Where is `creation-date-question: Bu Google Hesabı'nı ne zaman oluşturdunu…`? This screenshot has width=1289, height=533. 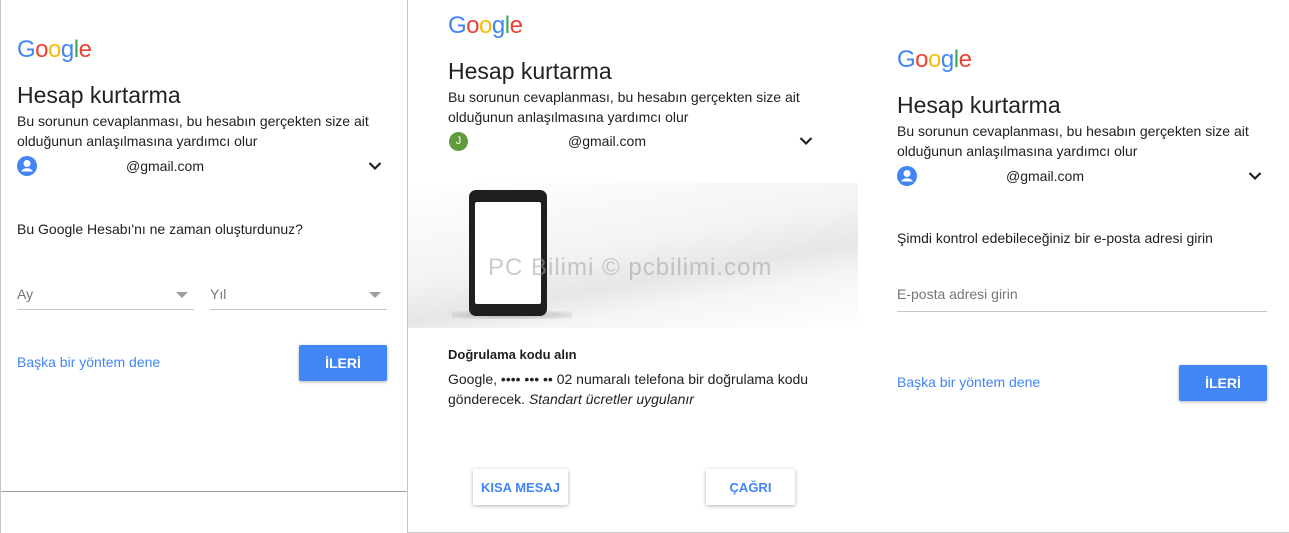 creation-date-question: Bu Google Hesabı'nı ne zaman oluşturdunu… is located at coordinates (160, 229).